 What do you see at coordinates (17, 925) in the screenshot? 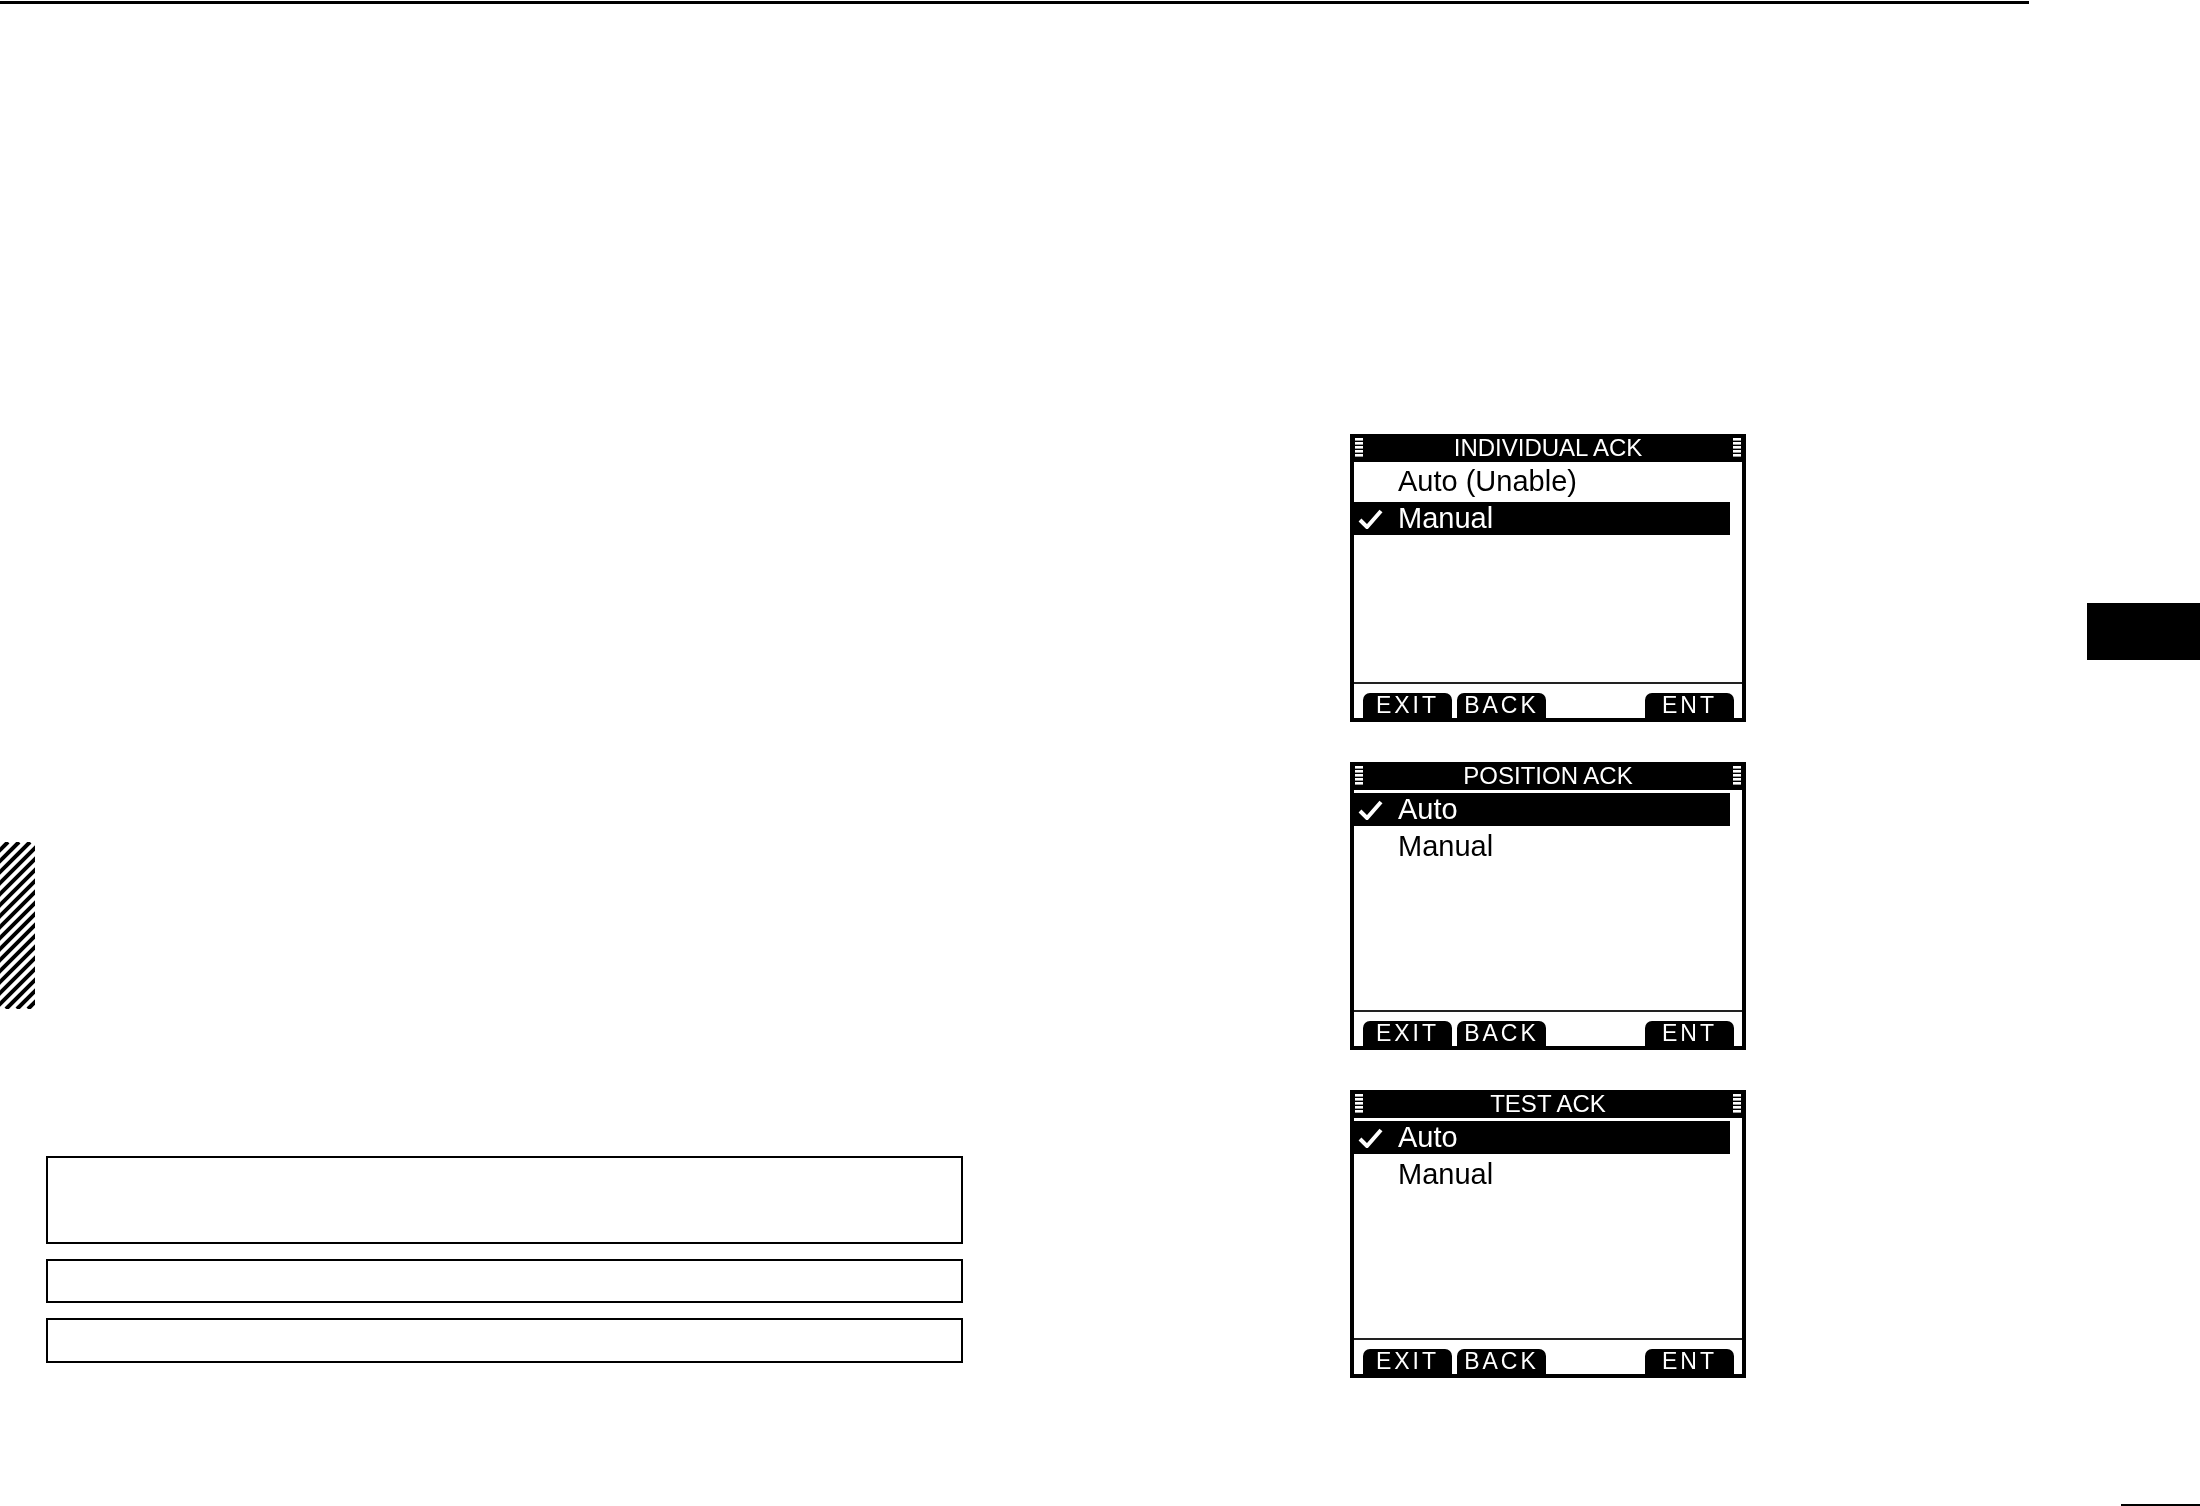
I see `hatched-strip-icon` at bounding box center [17, 925].